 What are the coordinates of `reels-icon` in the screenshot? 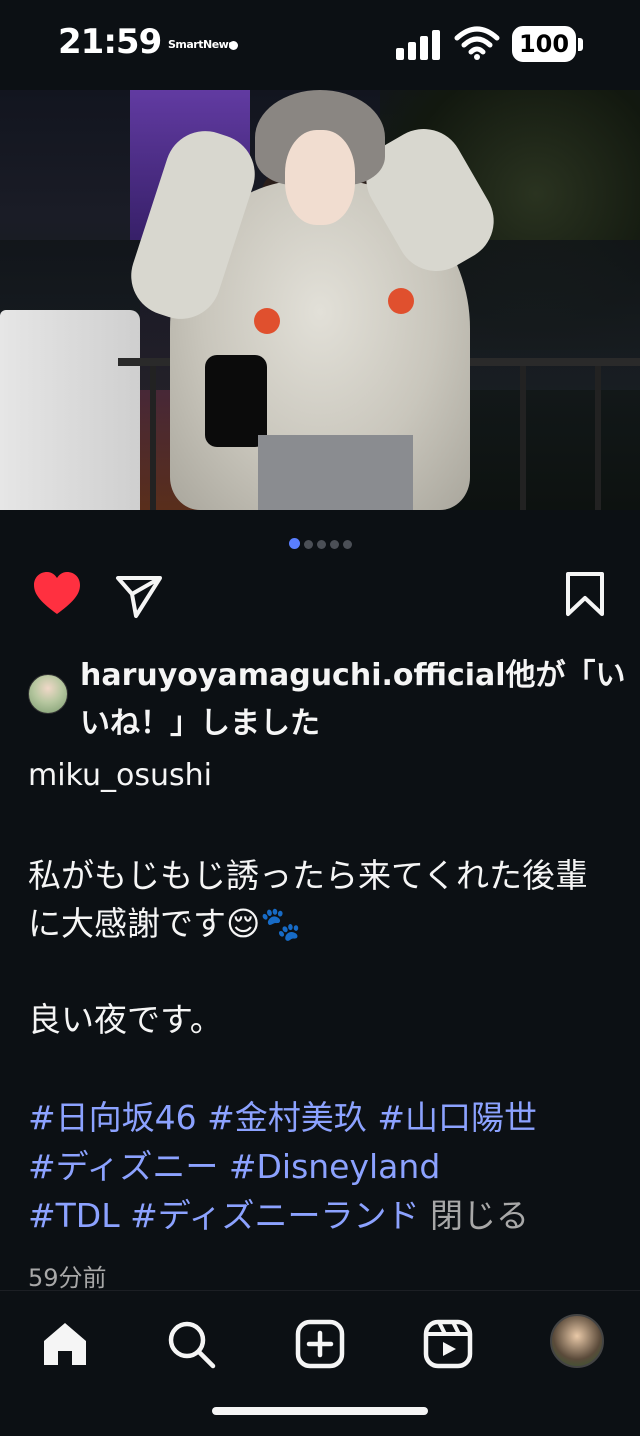 It's located at (448, 1344).